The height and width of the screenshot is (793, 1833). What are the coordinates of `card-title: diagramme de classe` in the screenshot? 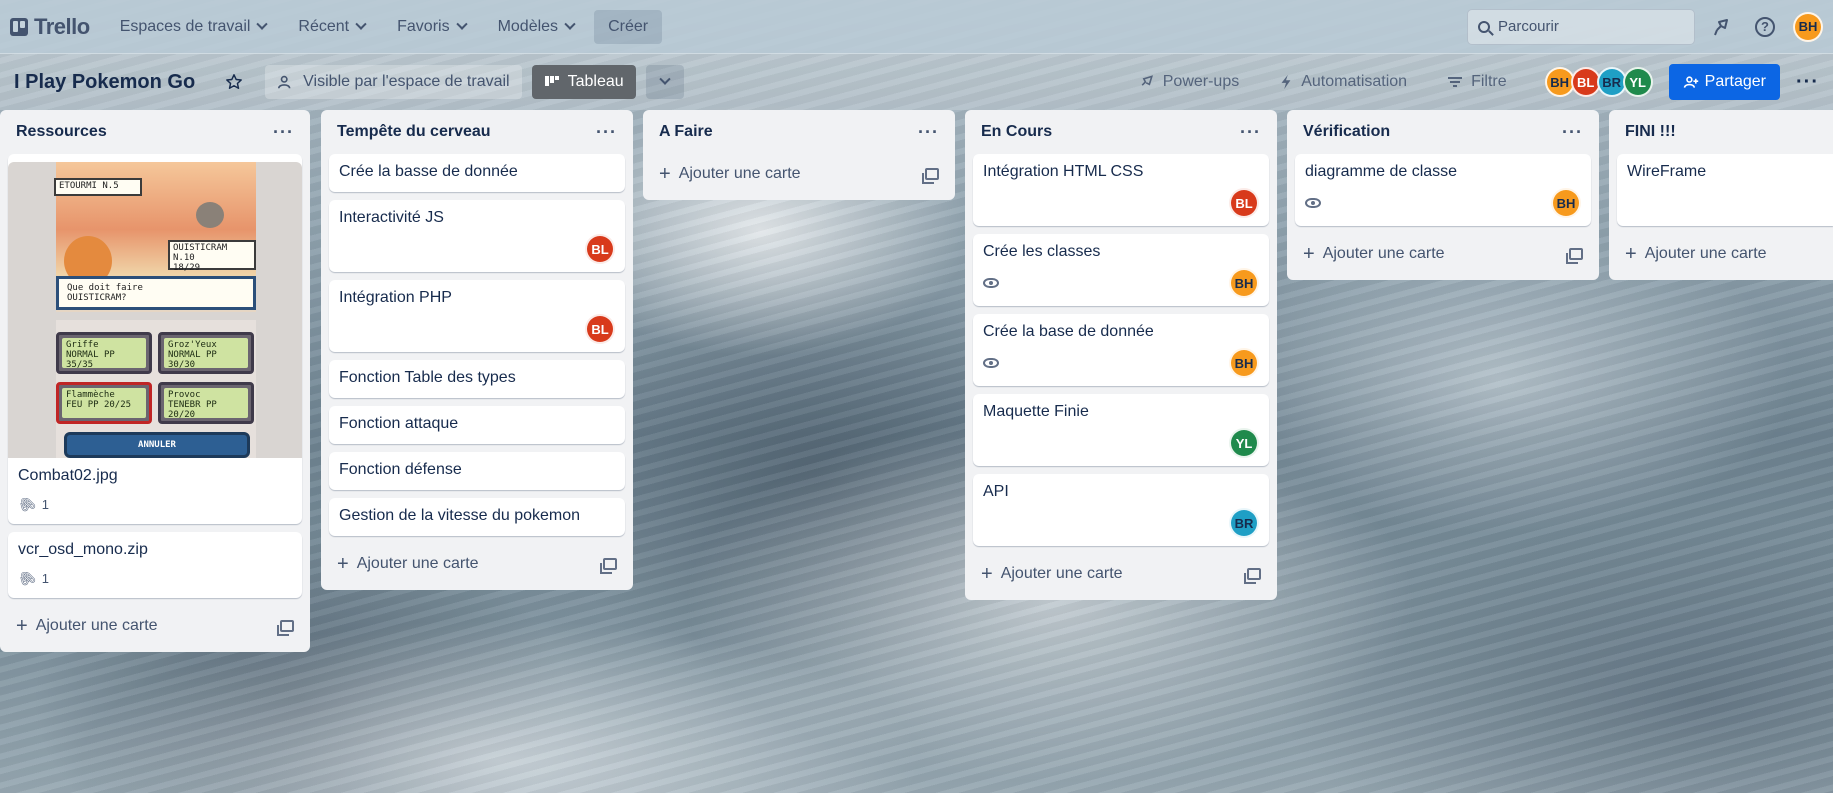 It's located at (1381, 171).